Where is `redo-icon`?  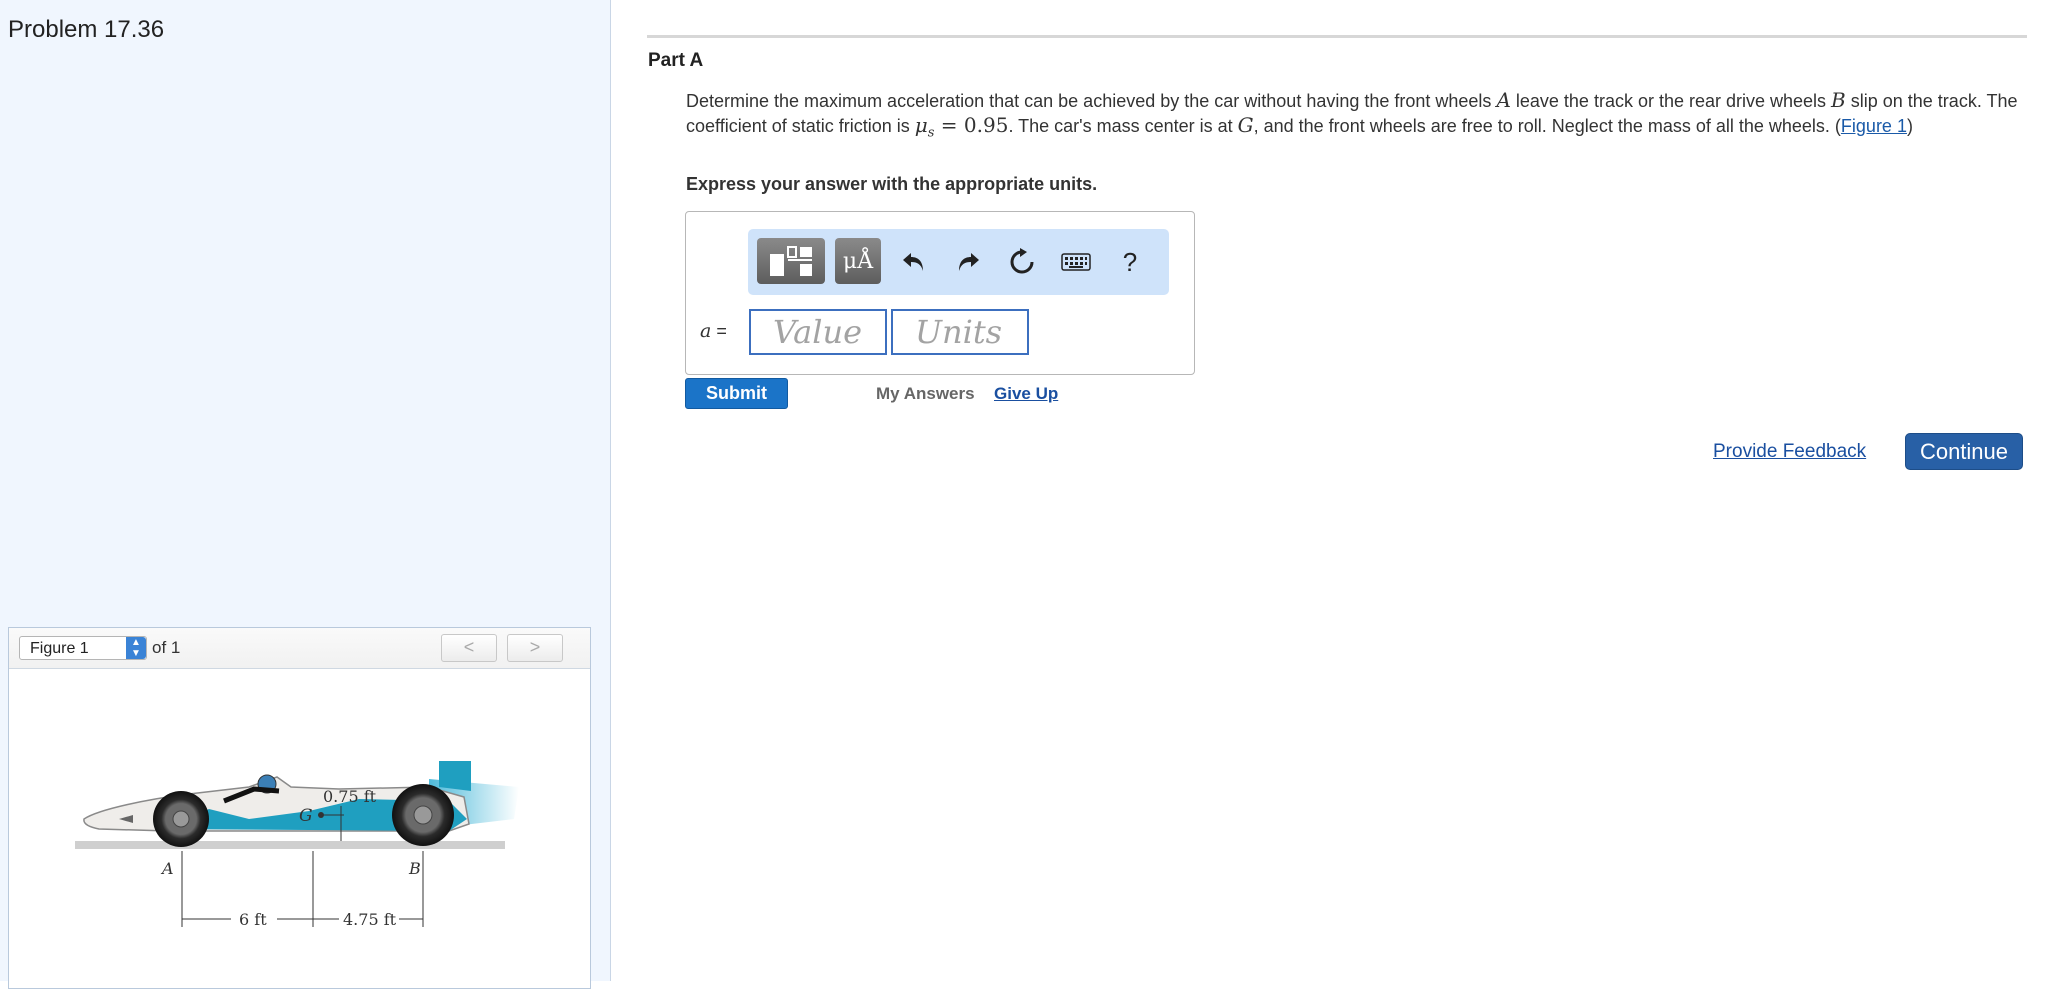
redo-icon is located at coordinates (969, 262).